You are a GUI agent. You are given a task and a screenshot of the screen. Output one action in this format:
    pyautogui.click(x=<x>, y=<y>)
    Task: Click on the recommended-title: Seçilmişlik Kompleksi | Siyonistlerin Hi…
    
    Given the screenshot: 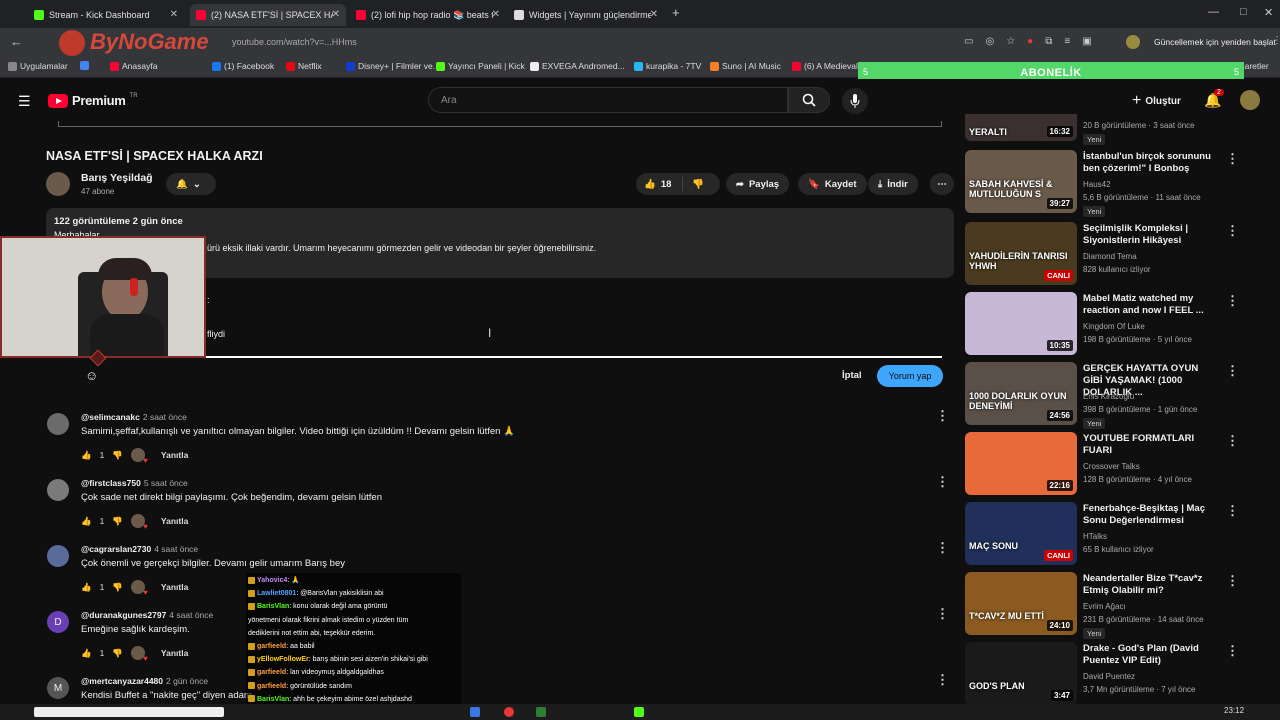 What is the action you would take?
    pyautogui.click(x=1148, y=235)
    